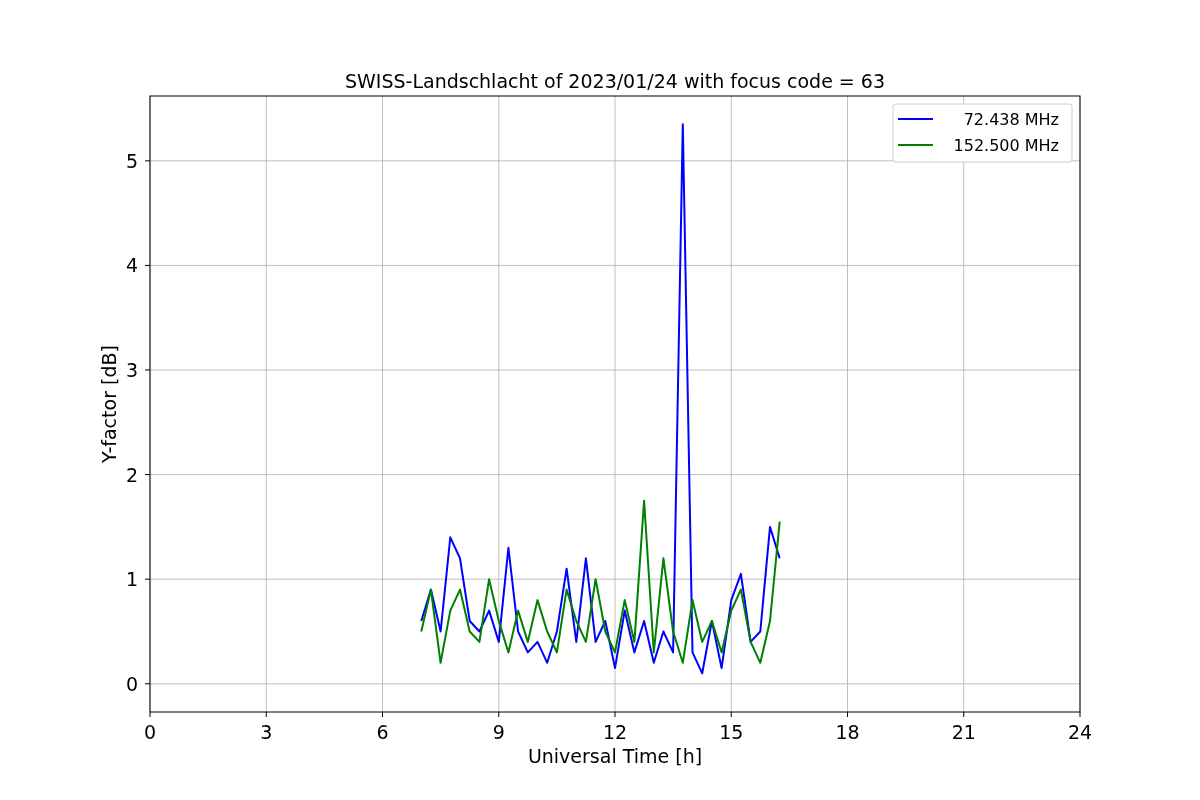 The width and height of the screenshot is (1200, 800). What do you see at coordinates (1011, 119) in the screenshot?
I see `legend-label: 72.438 MHz` at bounding box center [1011, 119].